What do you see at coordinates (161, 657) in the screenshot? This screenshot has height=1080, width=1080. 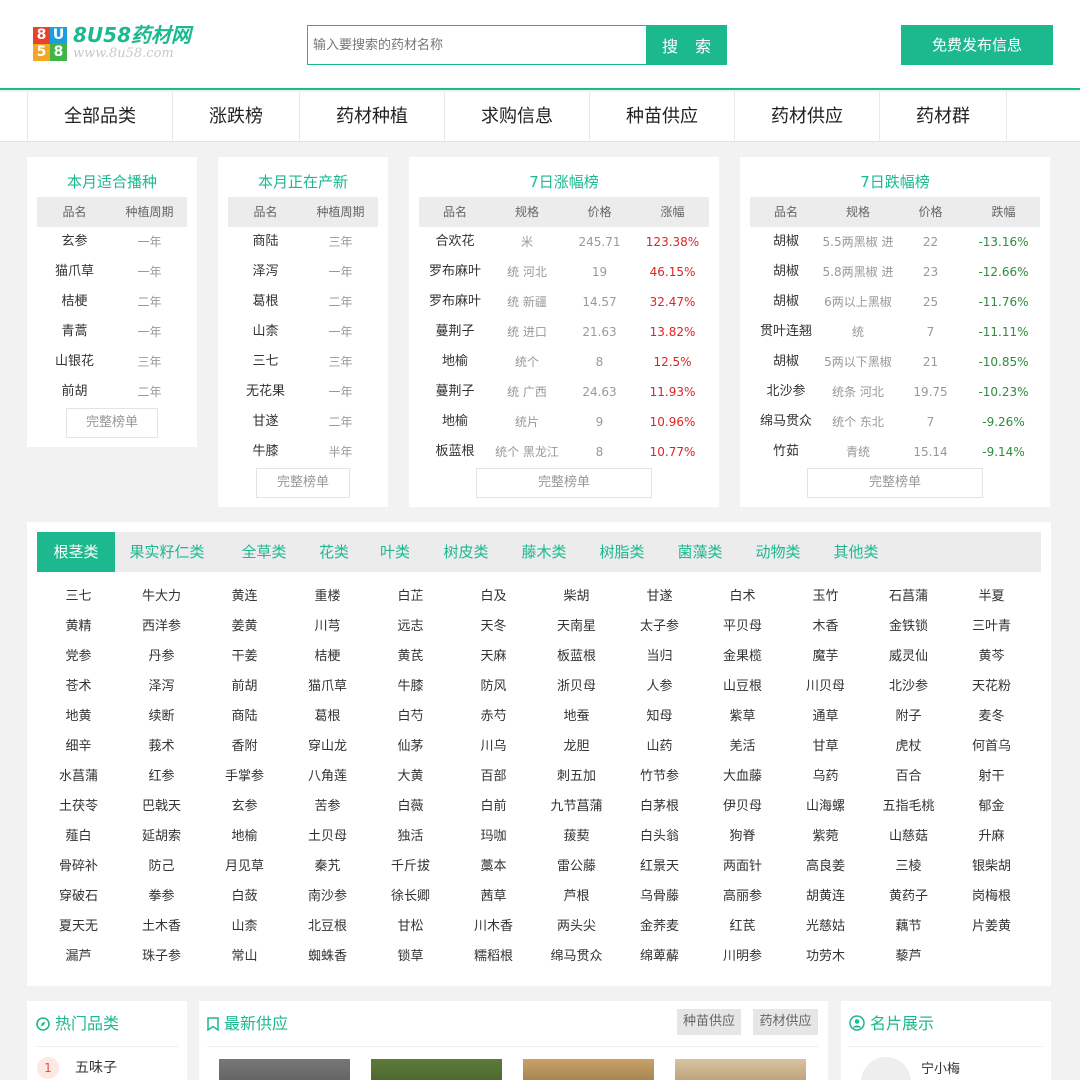 I see `herb-link: 丹参` at bounding box center [161, 657].